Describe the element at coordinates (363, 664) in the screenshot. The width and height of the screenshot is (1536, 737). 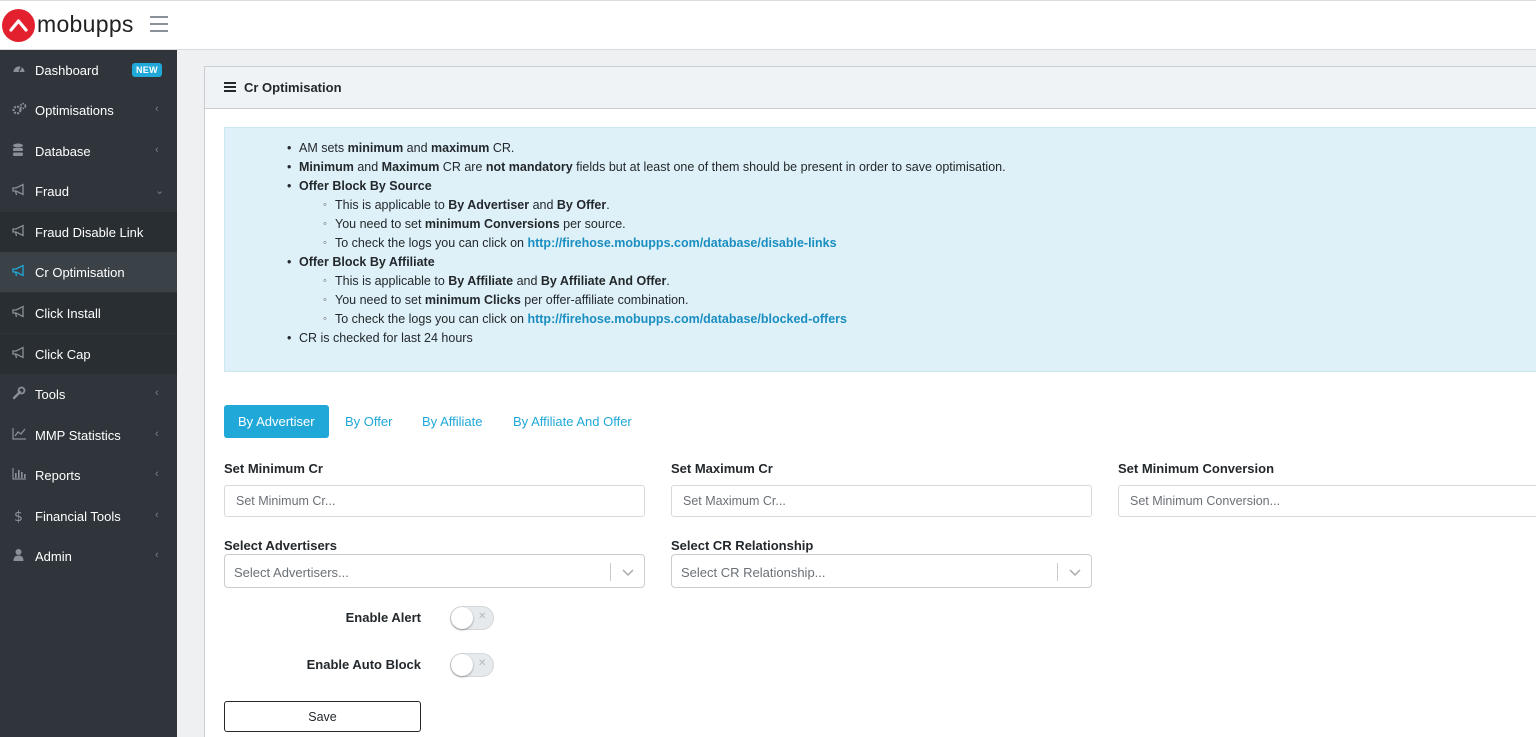
I see `enable-auto-block-label: Enable Auto Block` at that location.